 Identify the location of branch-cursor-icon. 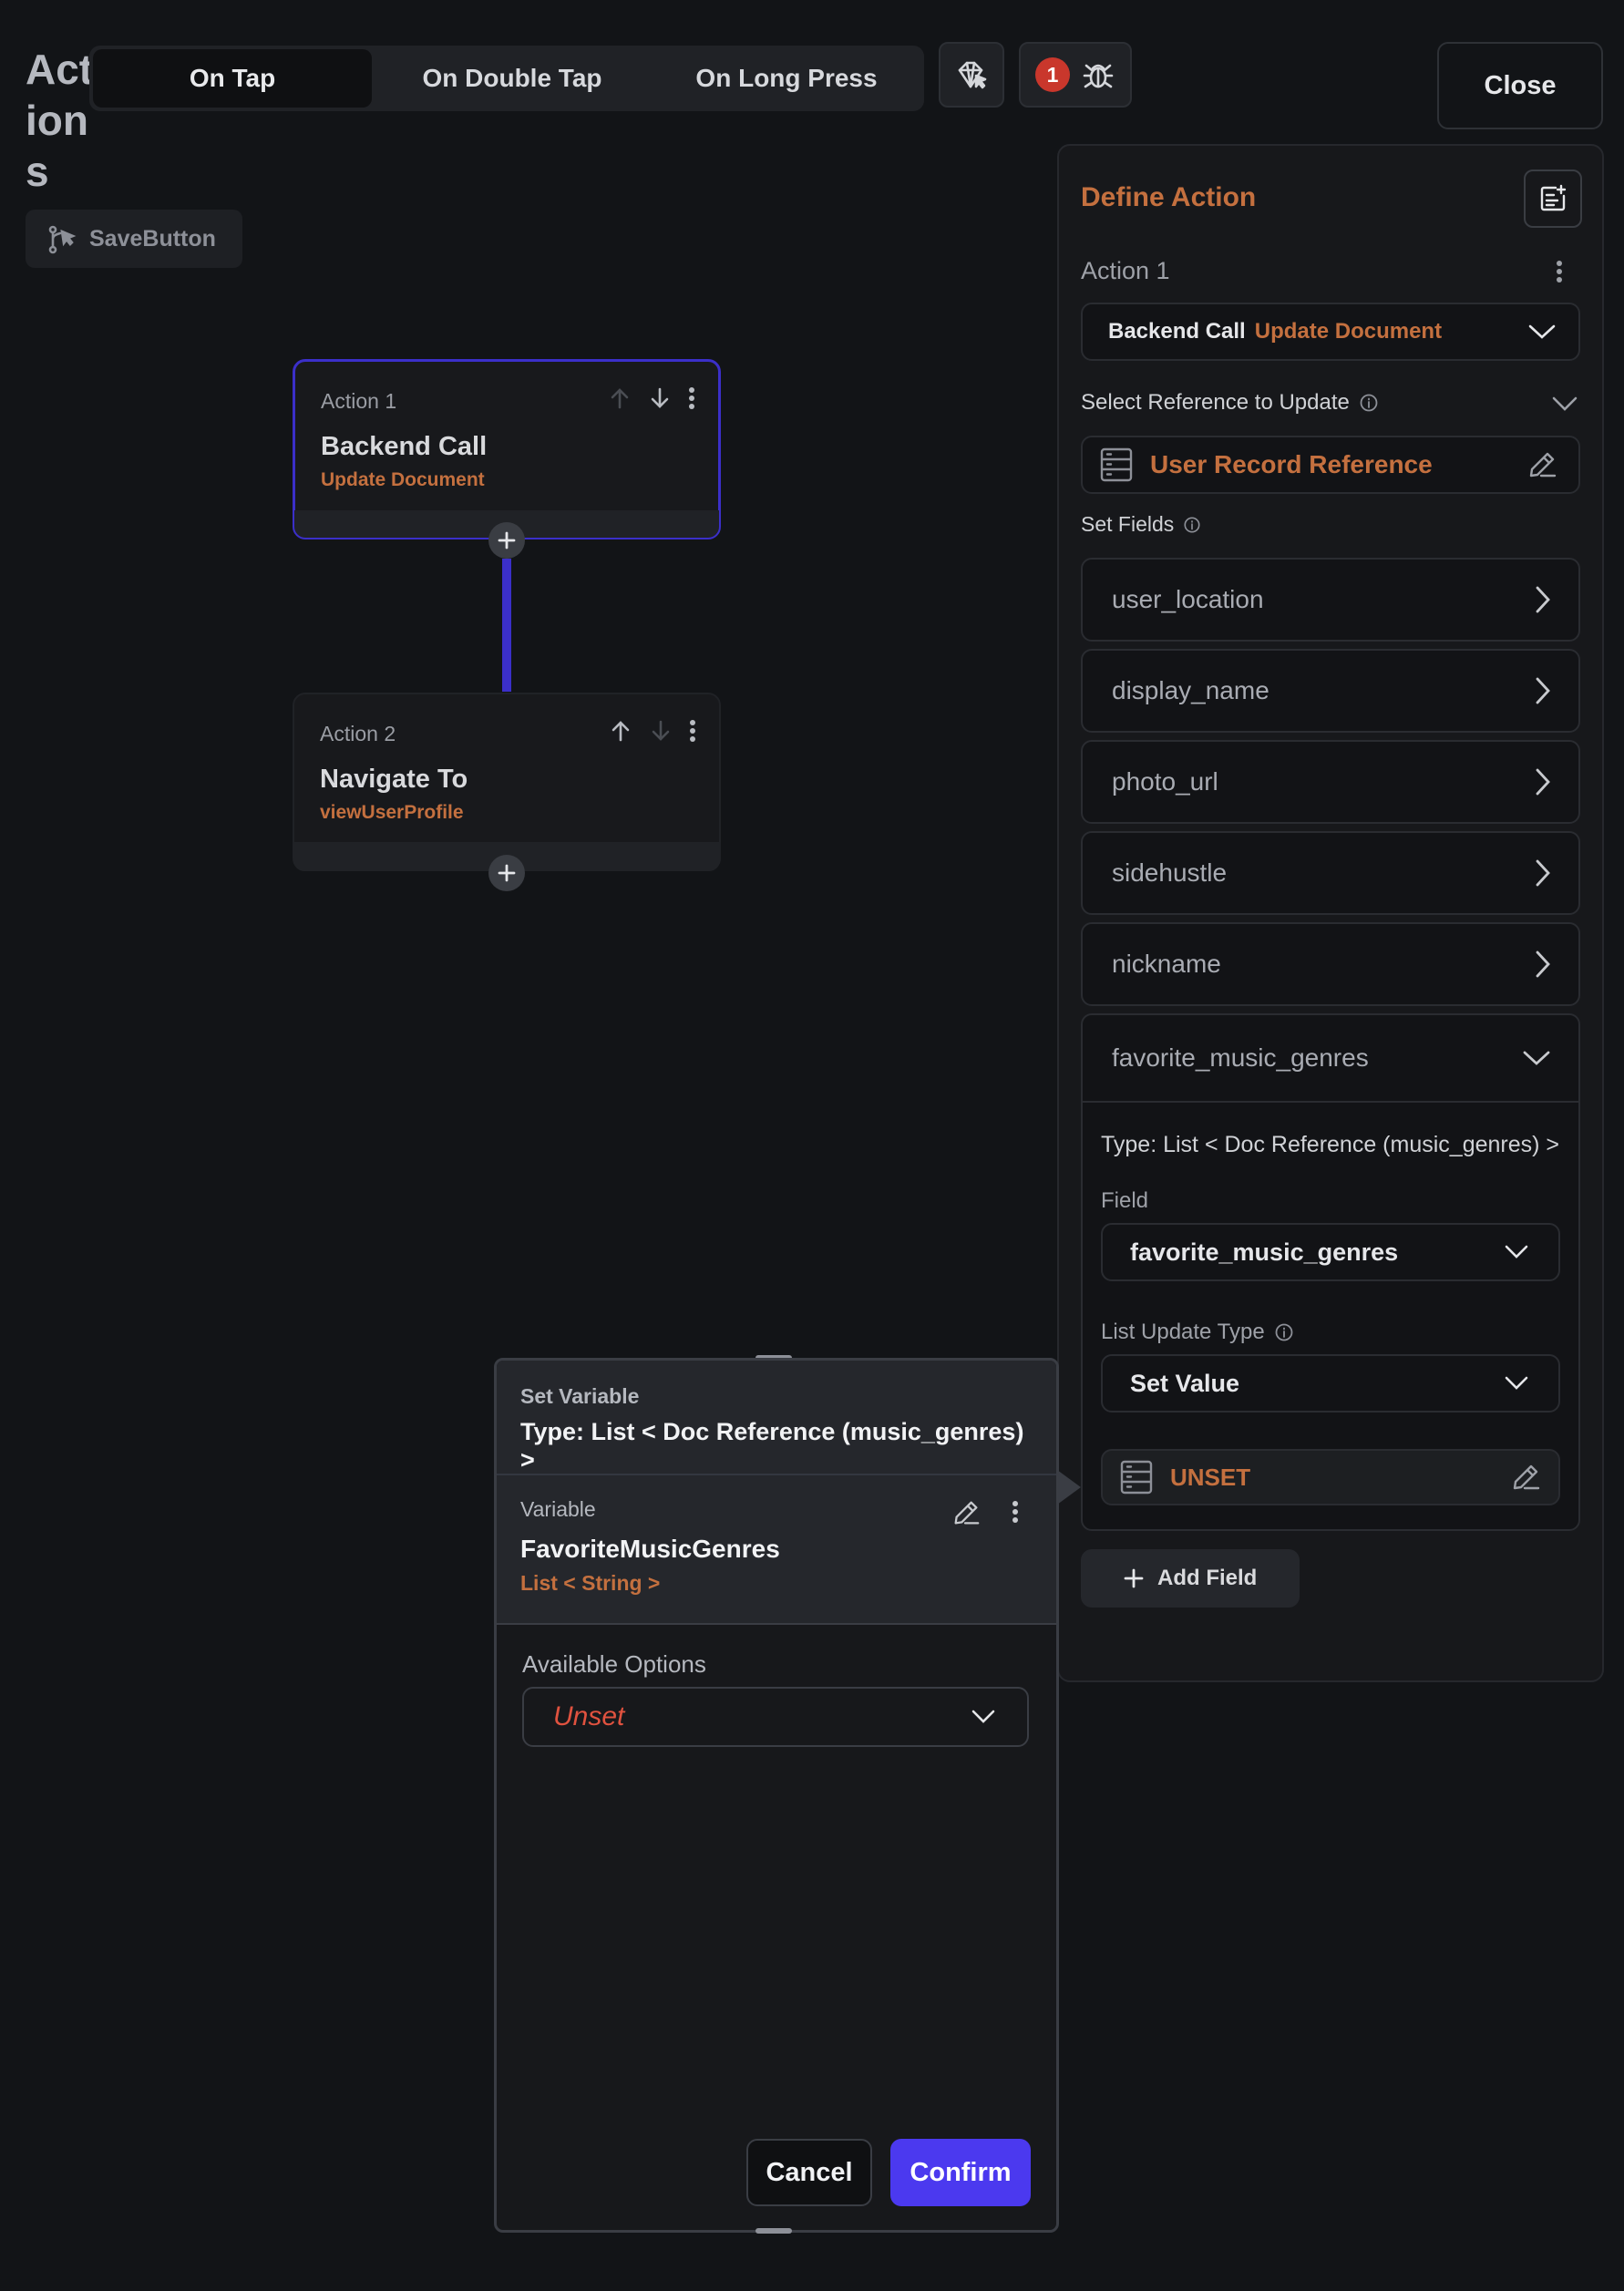
(62, 238).